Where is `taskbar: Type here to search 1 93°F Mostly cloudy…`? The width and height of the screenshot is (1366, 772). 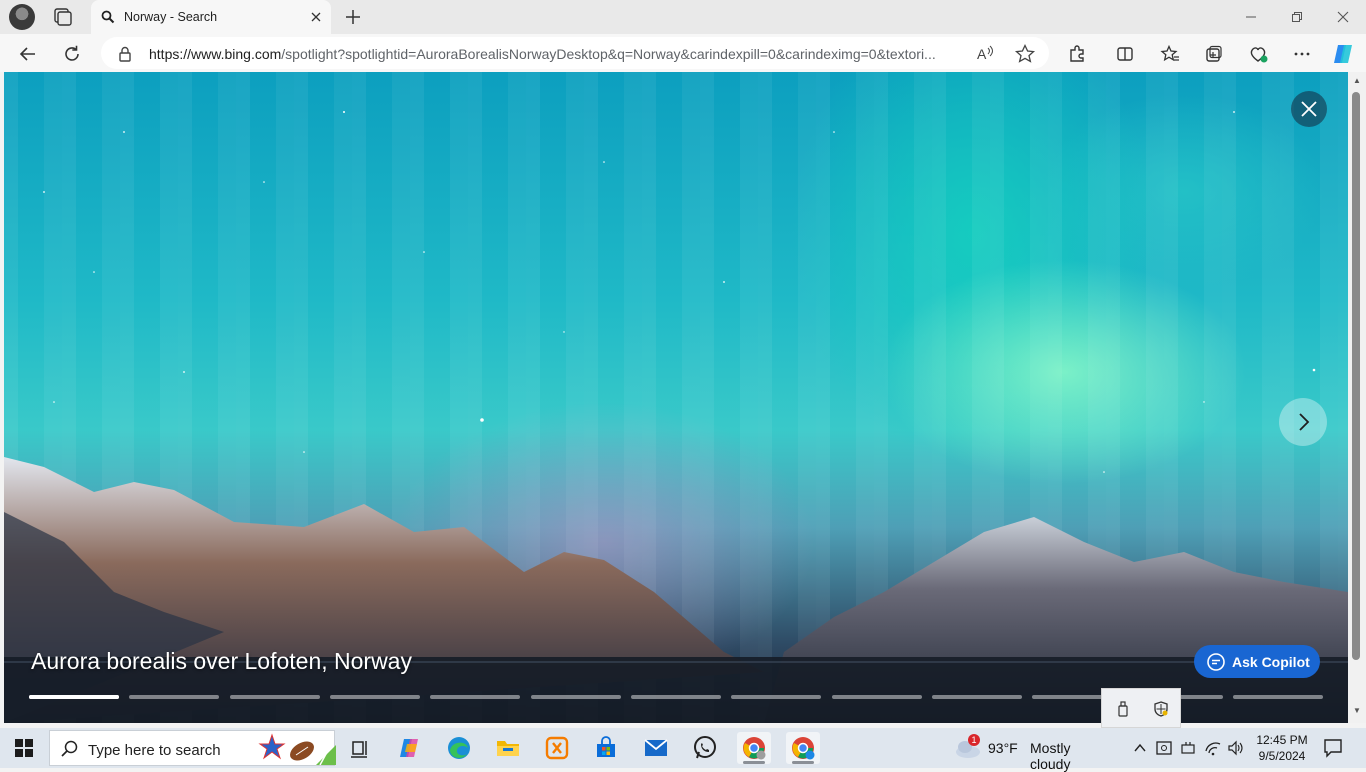
taskbar: Type here to search 1 93°F Mostly cloudy… is located at coordinates (683, 750).